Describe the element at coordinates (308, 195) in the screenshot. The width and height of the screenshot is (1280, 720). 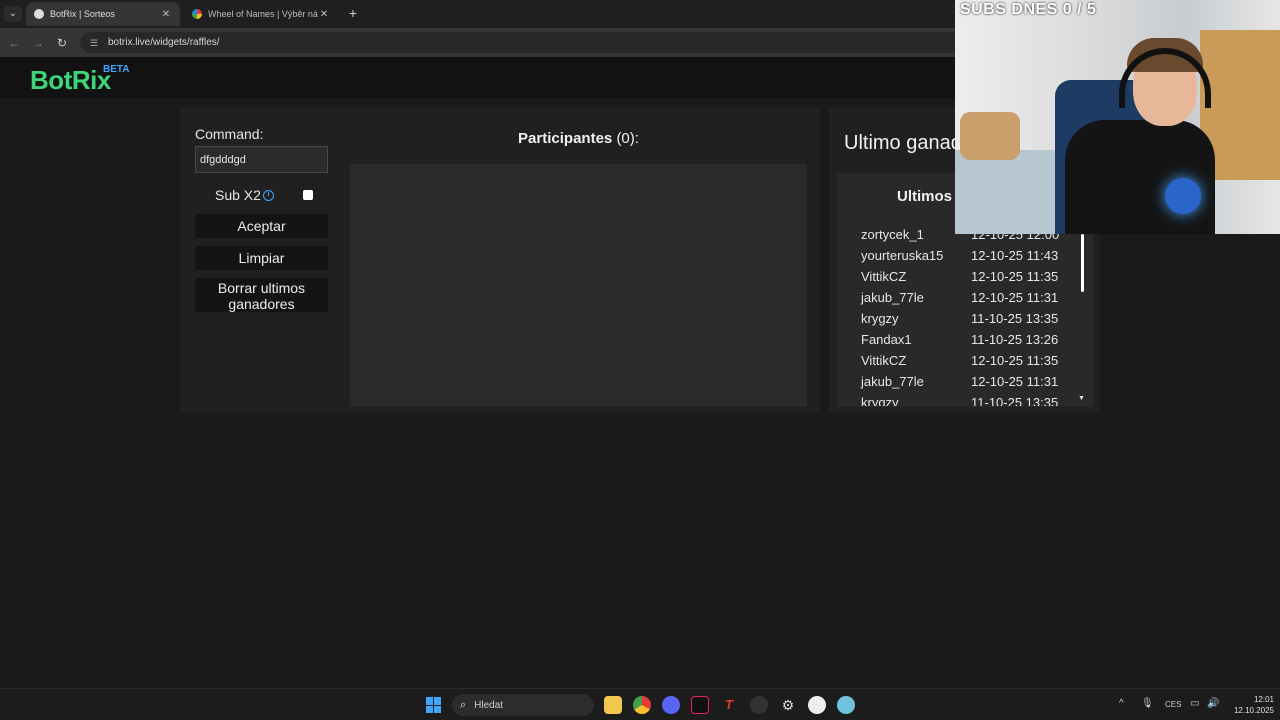
I see `sub-x2-checkbox` at that location.